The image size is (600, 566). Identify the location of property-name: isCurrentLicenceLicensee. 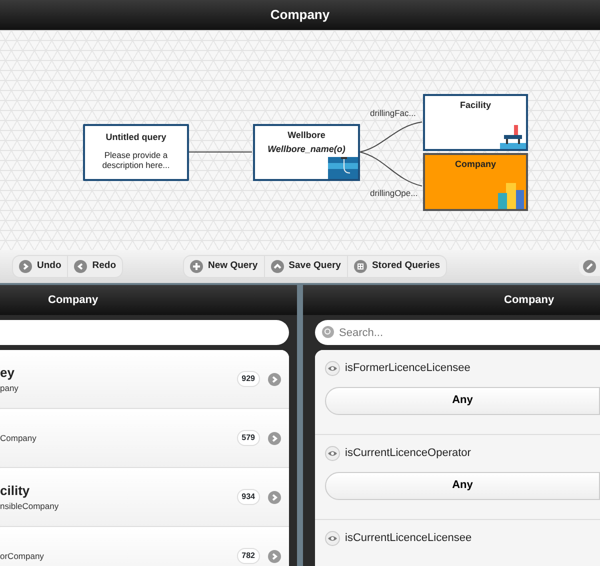
(408, 538).